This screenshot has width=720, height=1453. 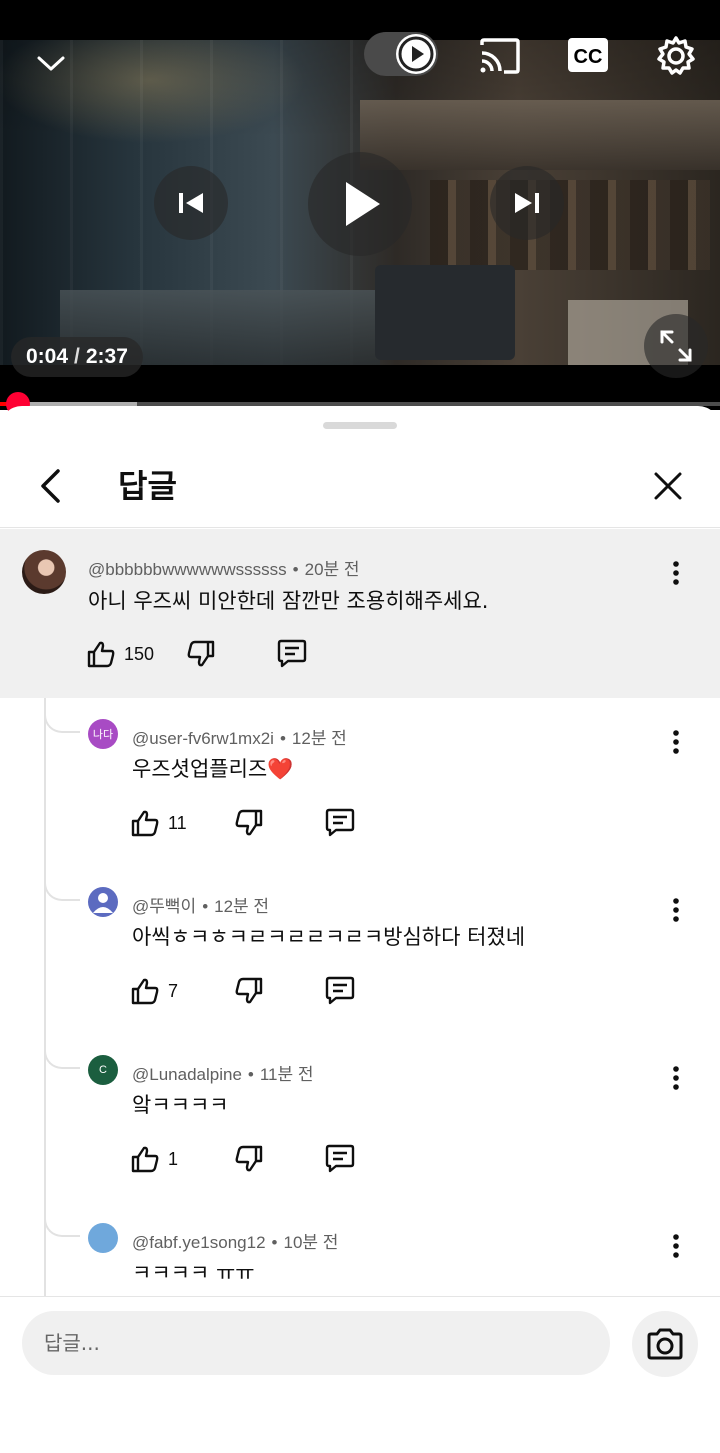 What do you see at coordinates (360, 425) in the screenshot?
I see `drag-handle` at bounding box center [360, 425].